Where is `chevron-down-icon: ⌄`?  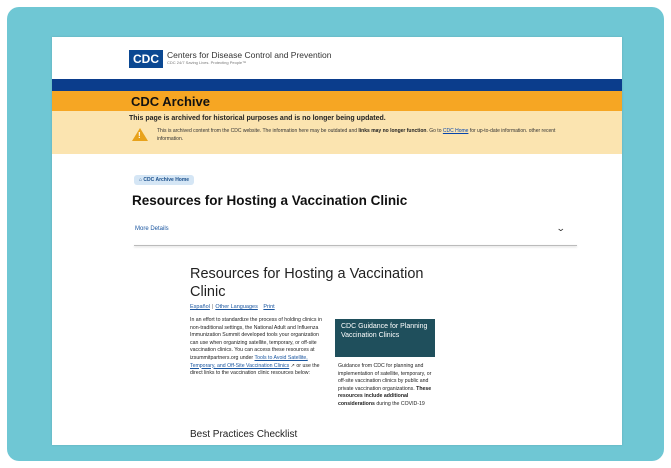
chevron-down-icon: ⌄ is located at coordinates (561, 228).